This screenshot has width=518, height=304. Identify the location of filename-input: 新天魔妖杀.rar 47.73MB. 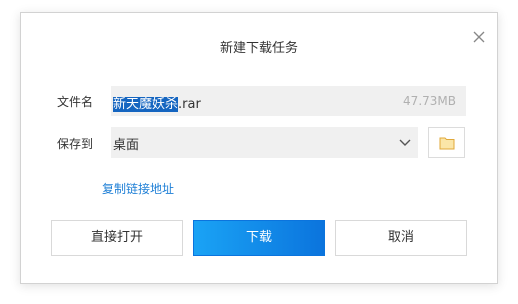
(288, 101).